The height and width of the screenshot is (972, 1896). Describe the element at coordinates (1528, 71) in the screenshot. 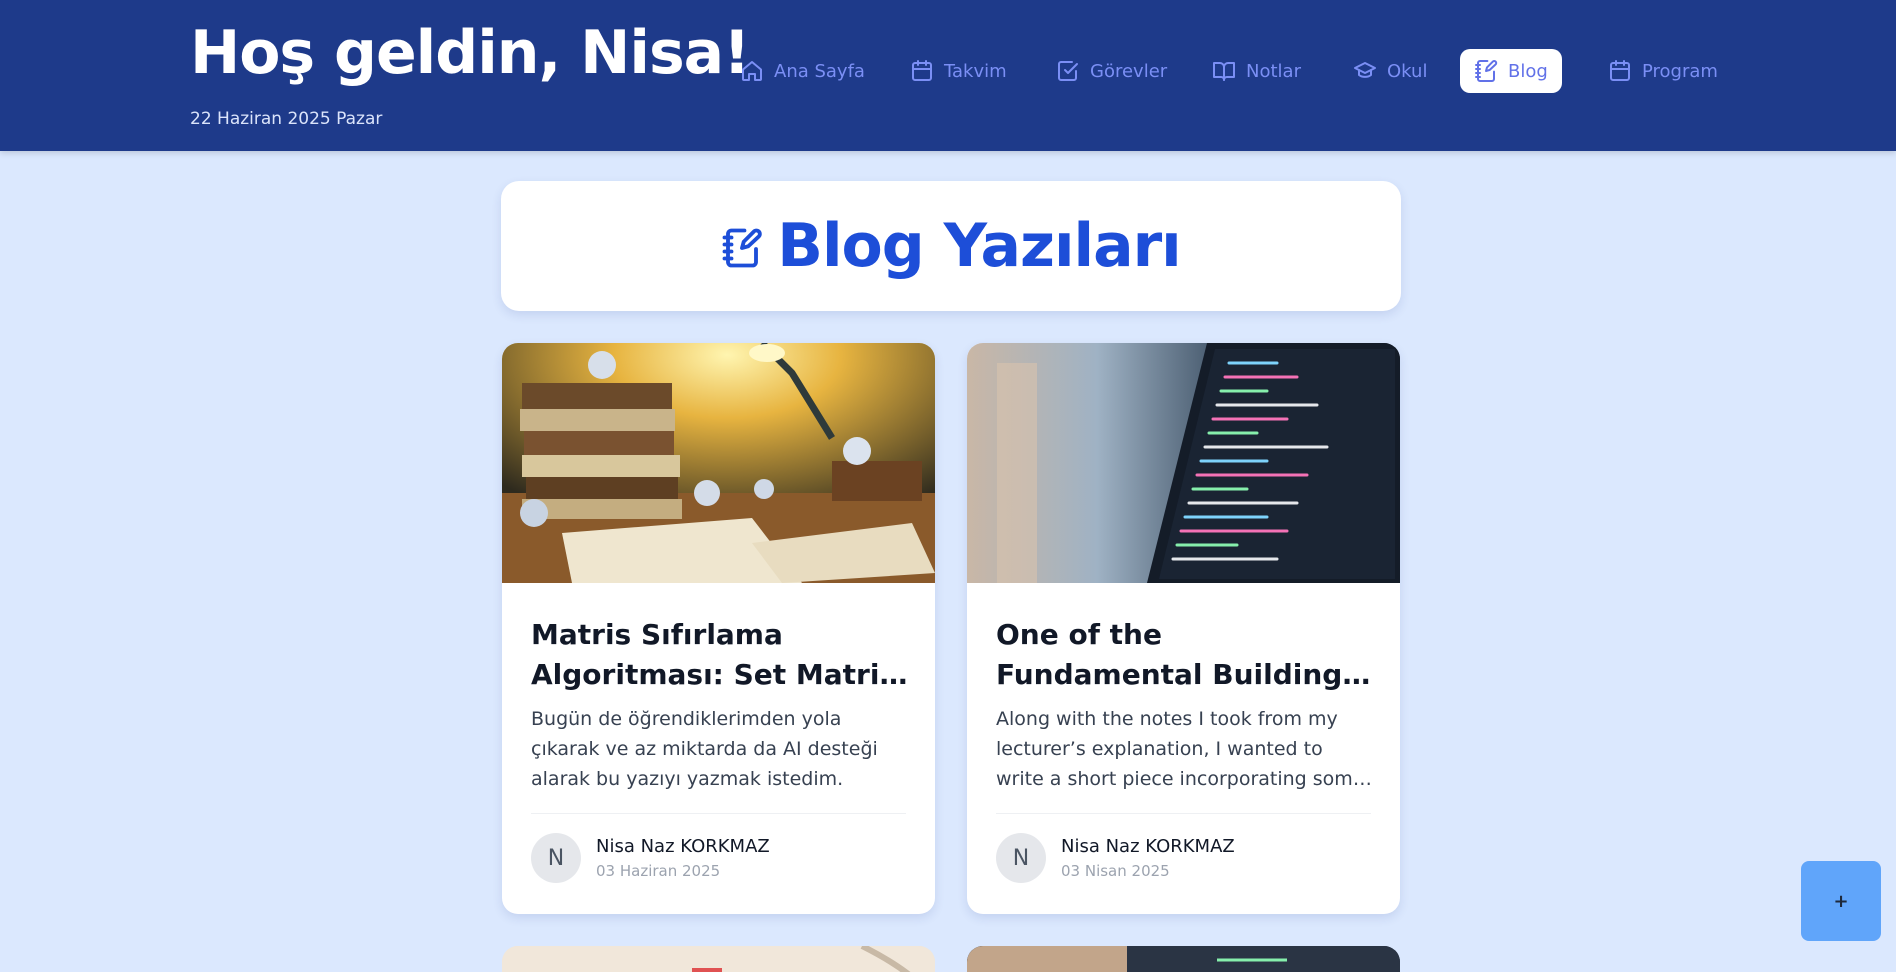

I see `nav-label: Blog` at that location.